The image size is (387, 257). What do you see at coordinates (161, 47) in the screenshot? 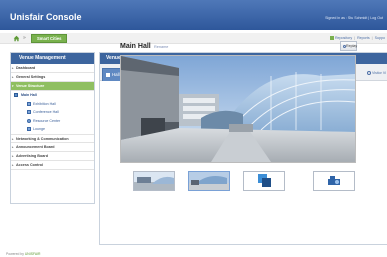
I see `rename-link: Rename` at bounding box center [161, 47].